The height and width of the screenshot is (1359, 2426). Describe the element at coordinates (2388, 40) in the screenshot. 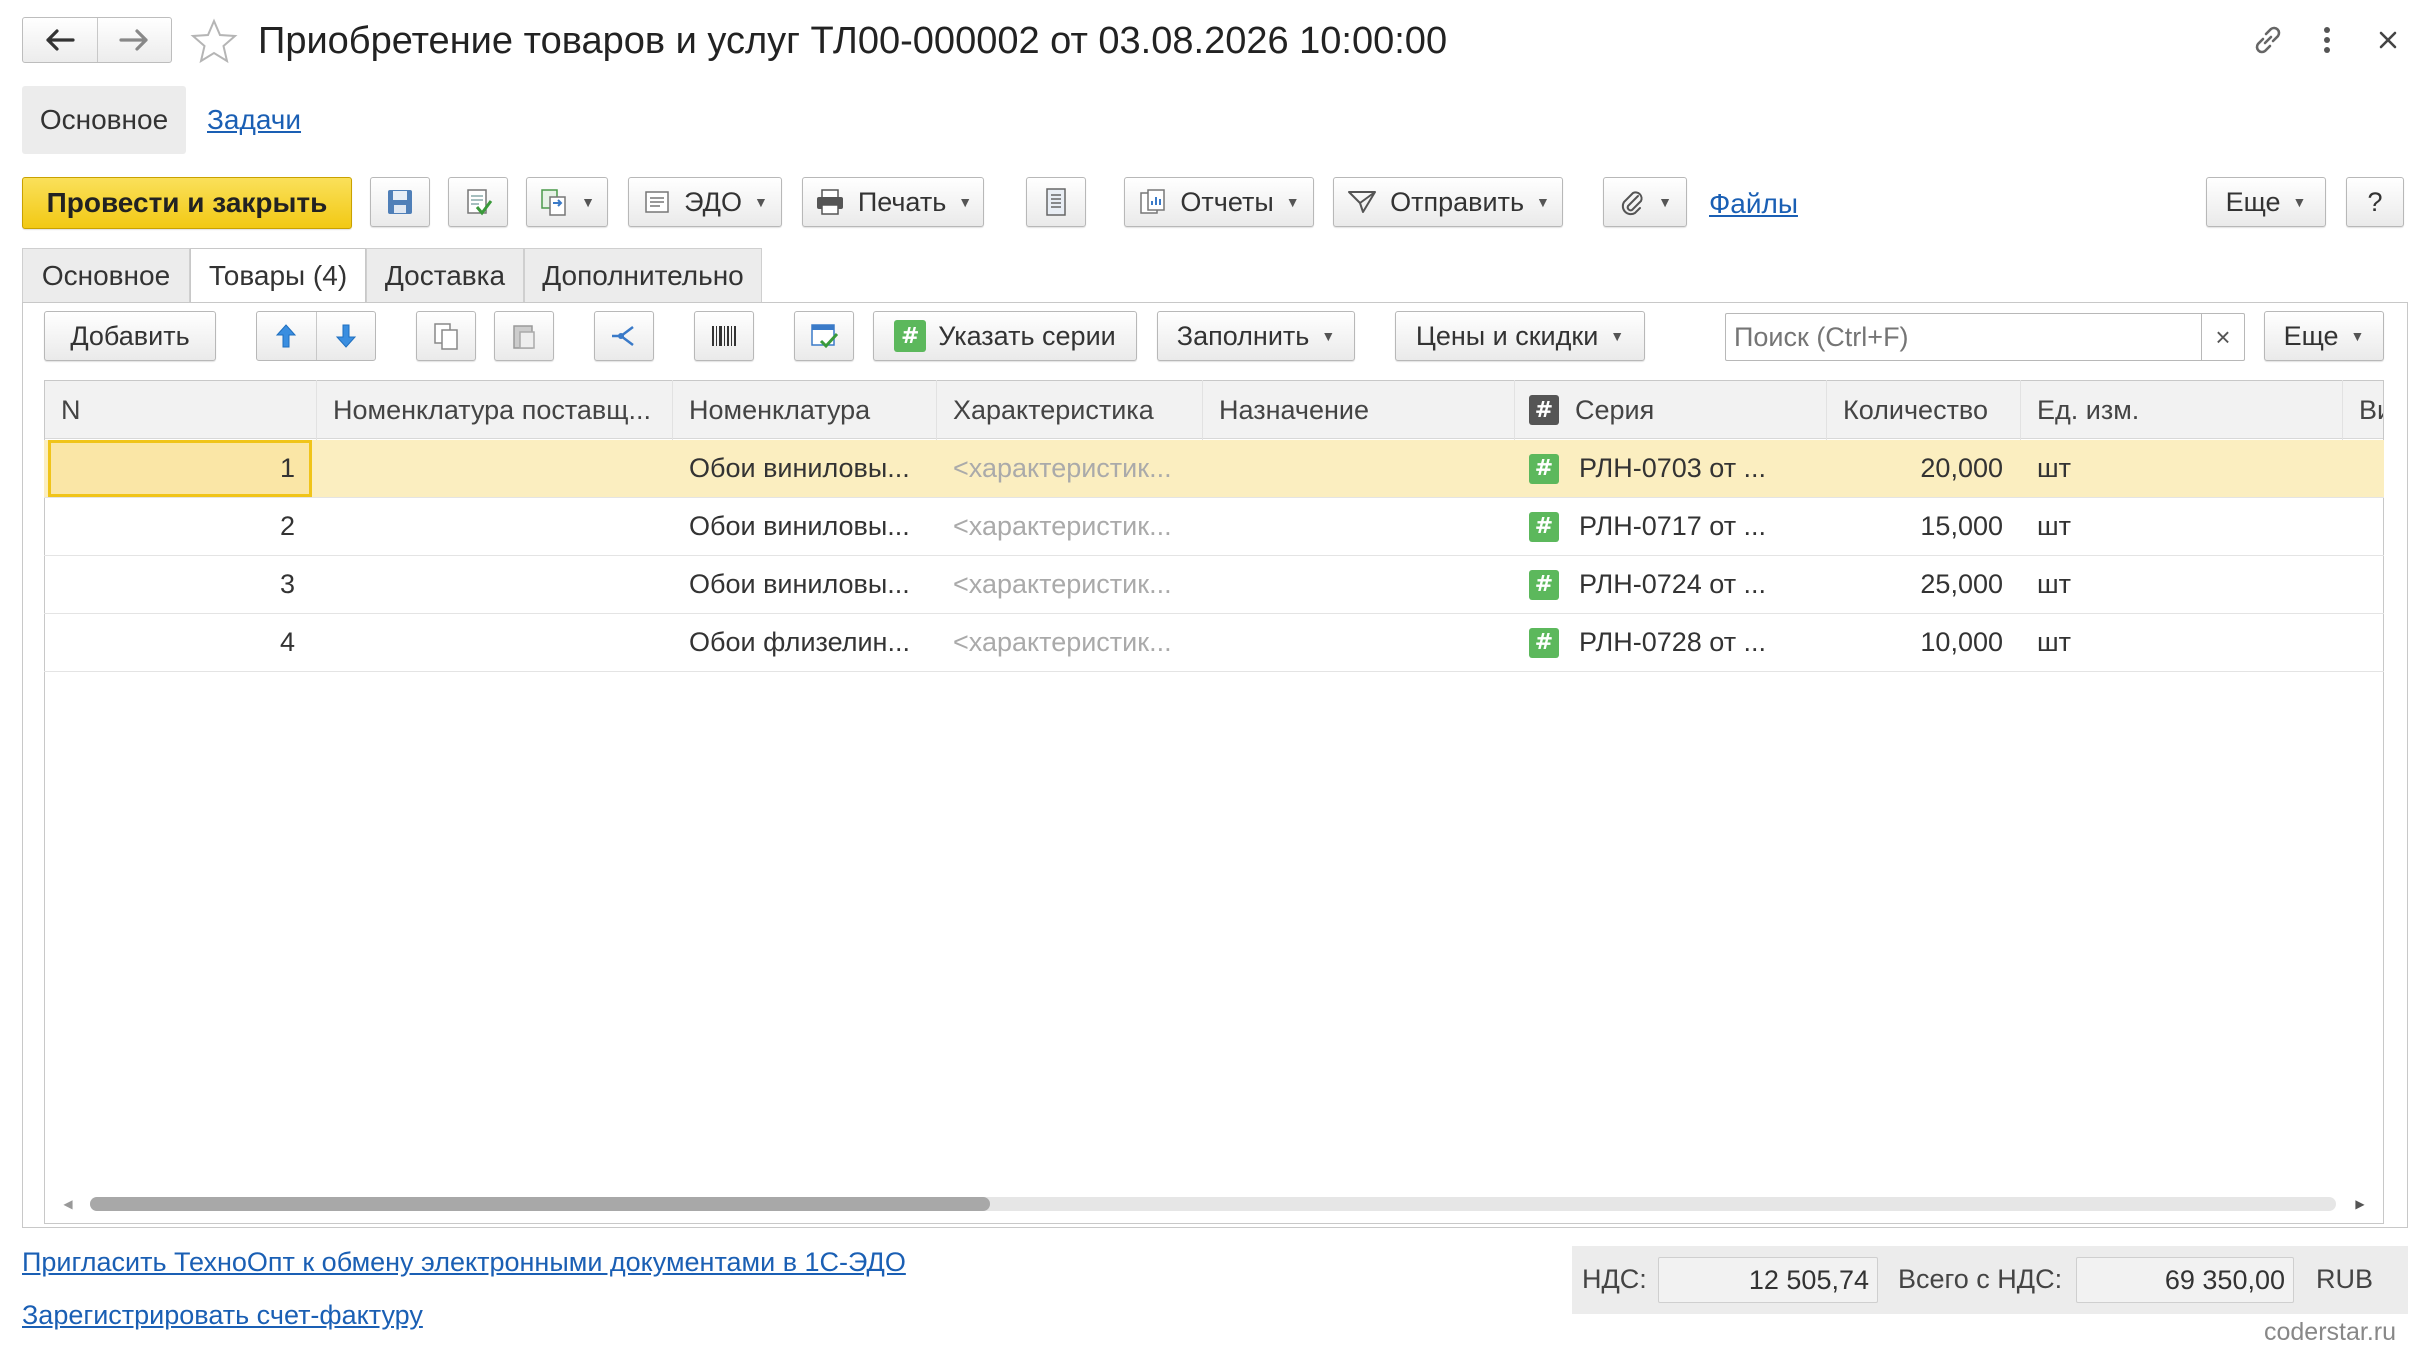

I see `close-icon` at that location.